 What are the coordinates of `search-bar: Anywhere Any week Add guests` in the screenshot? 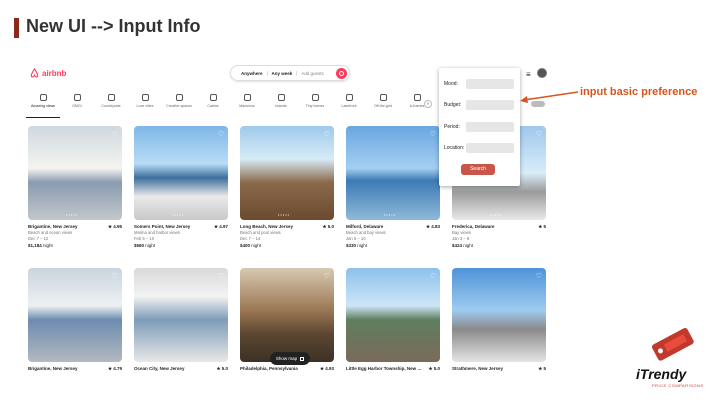 It's located at (290, 73).